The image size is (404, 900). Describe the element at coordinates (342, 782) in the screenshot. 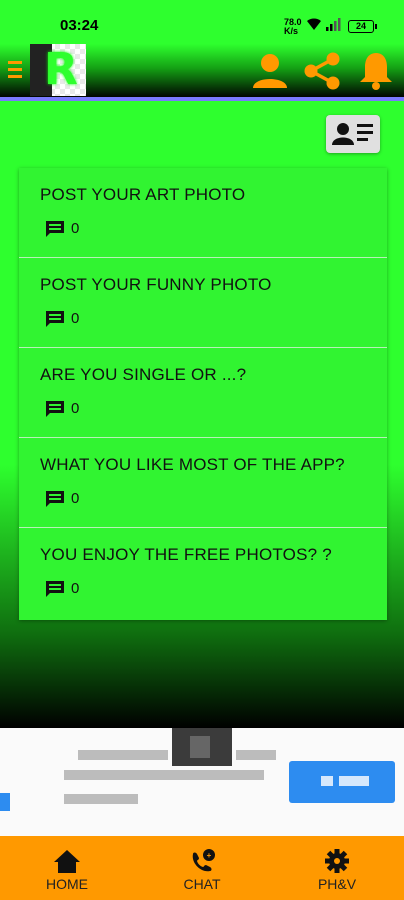

I see `ad-cta-button` at that location.